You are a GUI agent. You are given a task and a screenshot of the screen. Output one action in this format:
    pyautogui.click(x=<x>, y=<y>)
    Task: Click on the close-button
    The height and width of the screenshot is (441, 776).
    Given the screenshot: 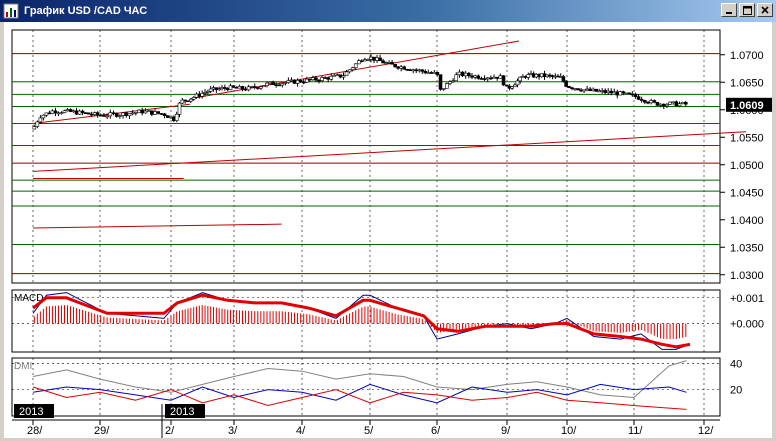 What is the action you would take?
    pyautogui.click(x=765, y=10)
    